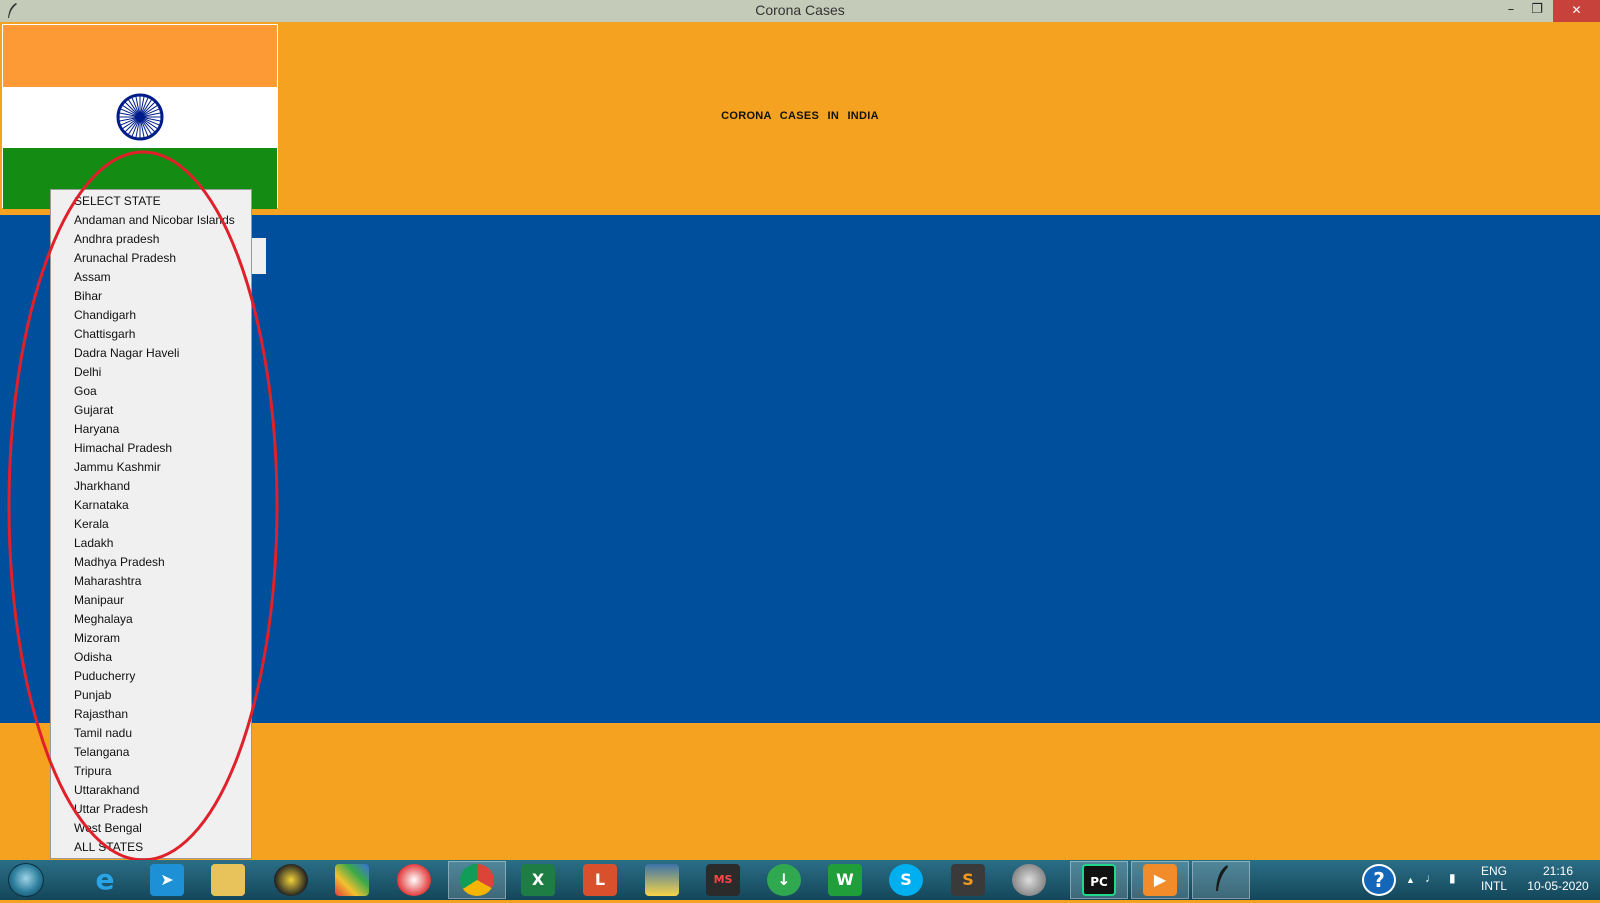  Describe the element at coordinates (1452, 878) in the screenshot. I see `network-icon: ▮` at that location.